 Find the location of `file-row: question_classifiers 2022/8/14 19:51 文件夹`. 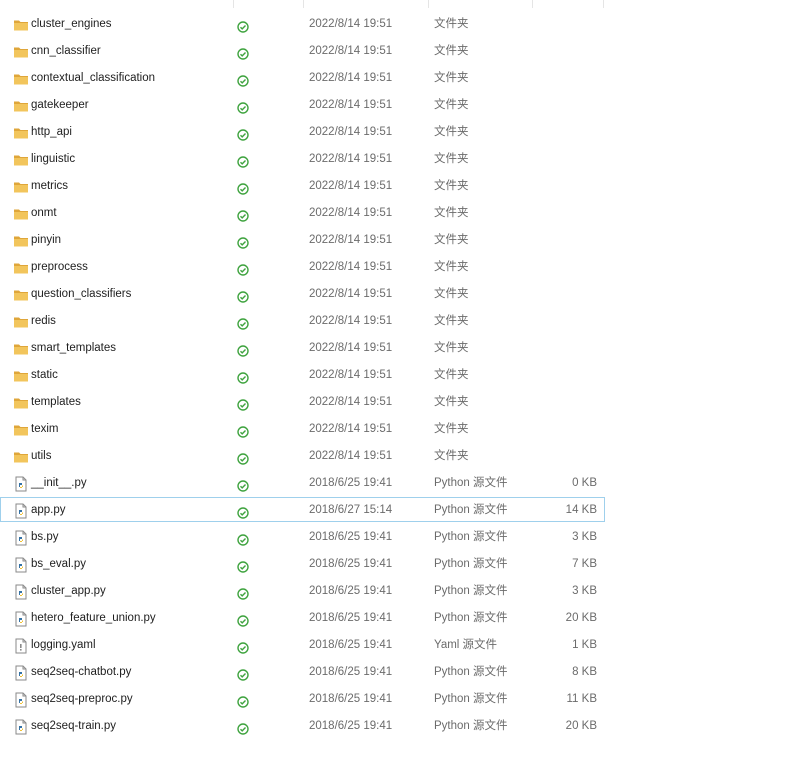

file-row: question_classifiers 2022/8/14 19:51 文件夹 is located at coordinates (302, 293).